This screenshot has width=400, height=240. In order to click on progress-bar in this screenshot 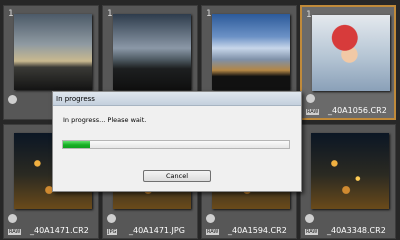, I will do `click(176, 144)`.